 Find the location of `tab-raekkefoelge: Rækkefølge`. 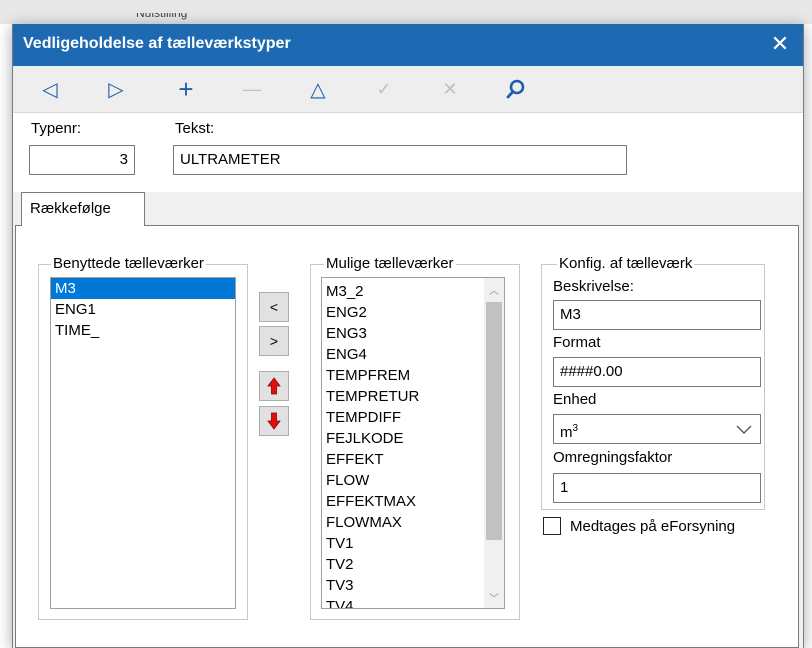

tab-raekkefoelge: Rækkefølge is located at coordinates (83, 209).